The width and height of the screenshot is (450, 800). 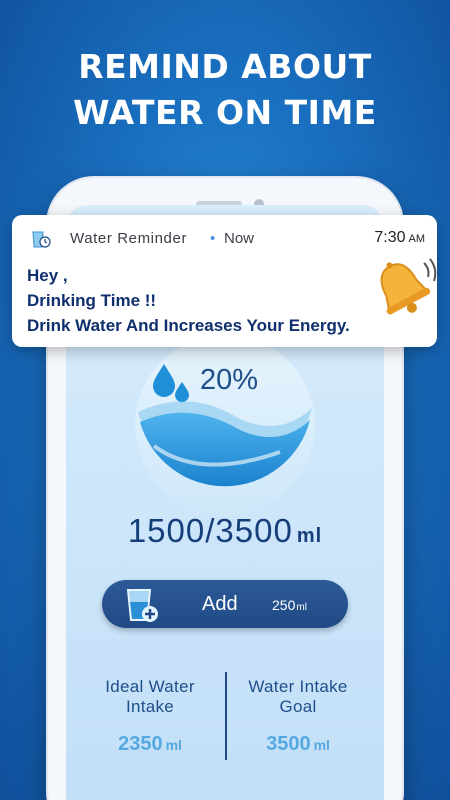 What do you see at coordinates (226, 716) in the screenshot?
I see `stats-divider` at bounding box center [226, 716].